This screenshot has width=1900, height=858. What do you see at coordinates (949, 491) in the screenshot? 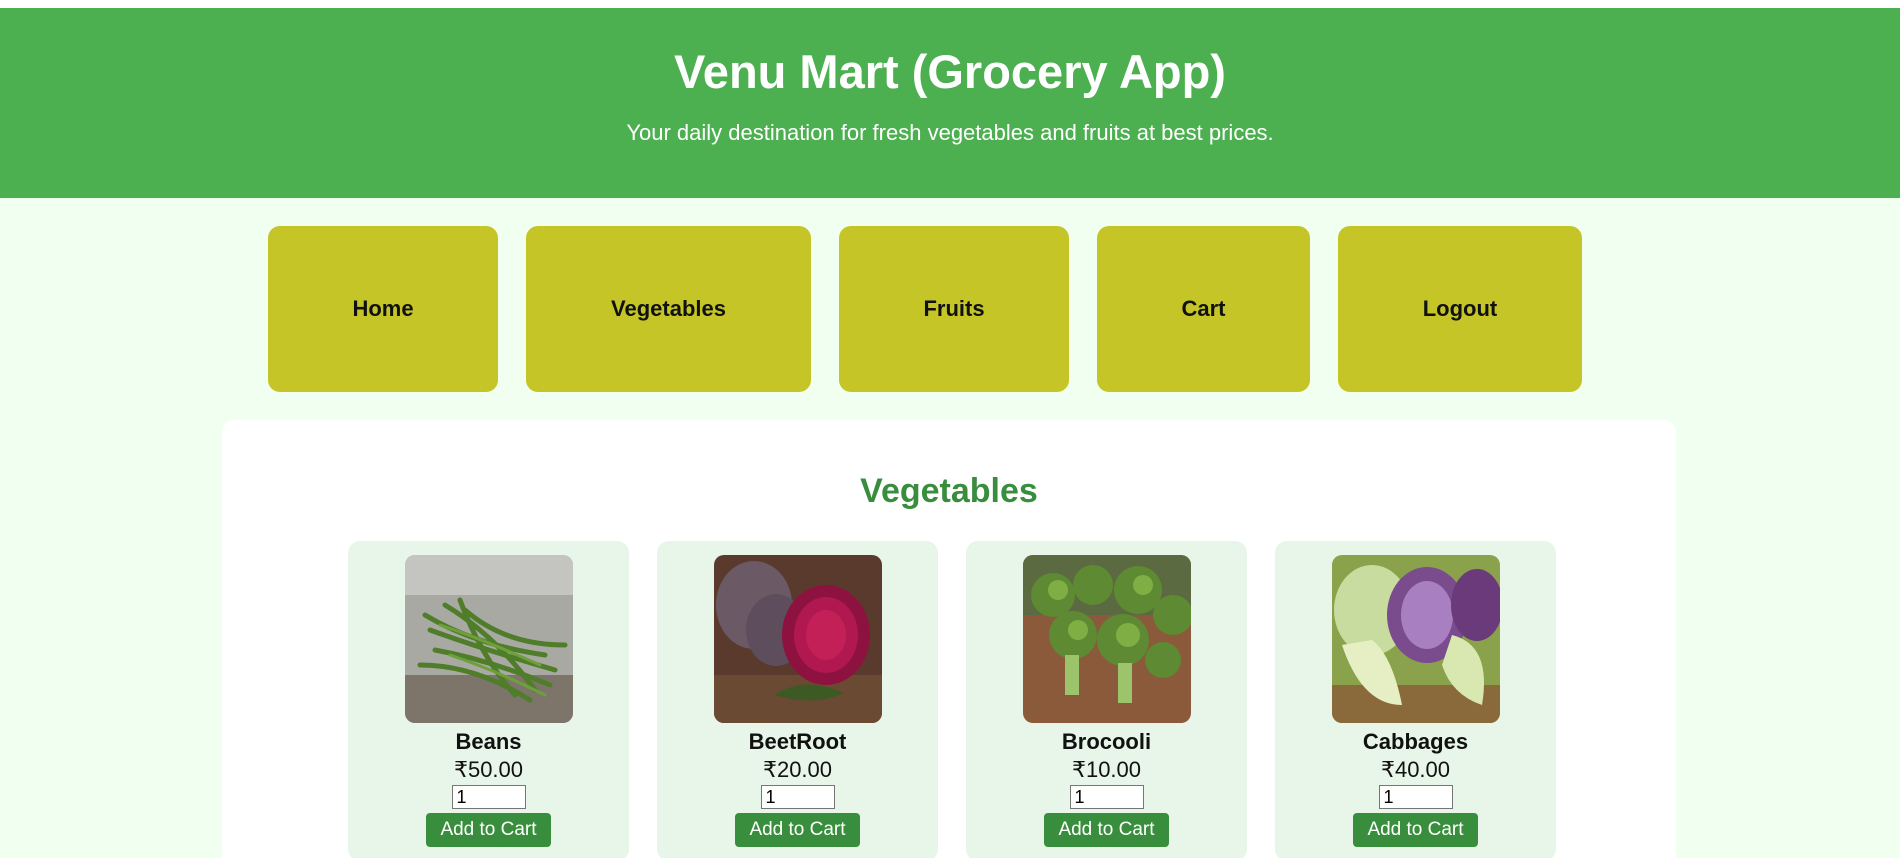
I see `section-title: Vegetables` at bounding box center [949, 491].